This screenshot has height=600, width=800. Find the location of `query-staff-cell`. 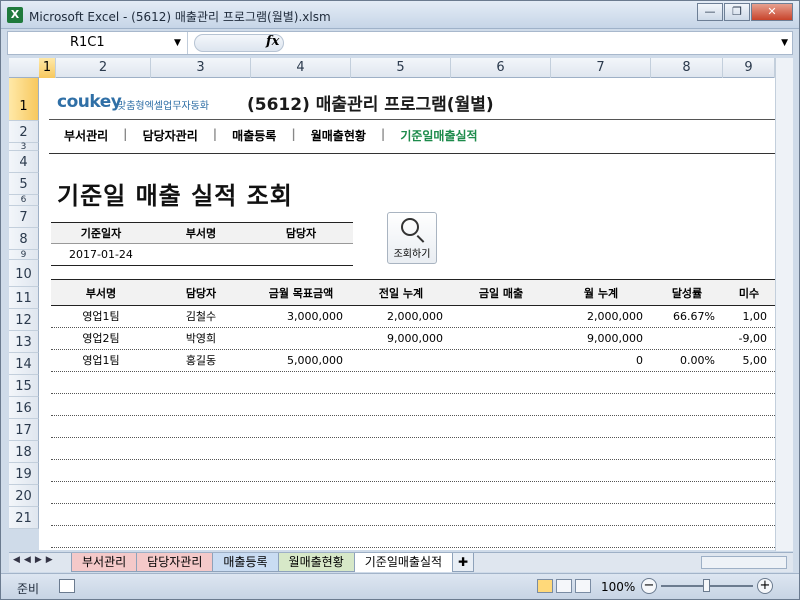

query-staff-cell is located at coordinates (301, 254).